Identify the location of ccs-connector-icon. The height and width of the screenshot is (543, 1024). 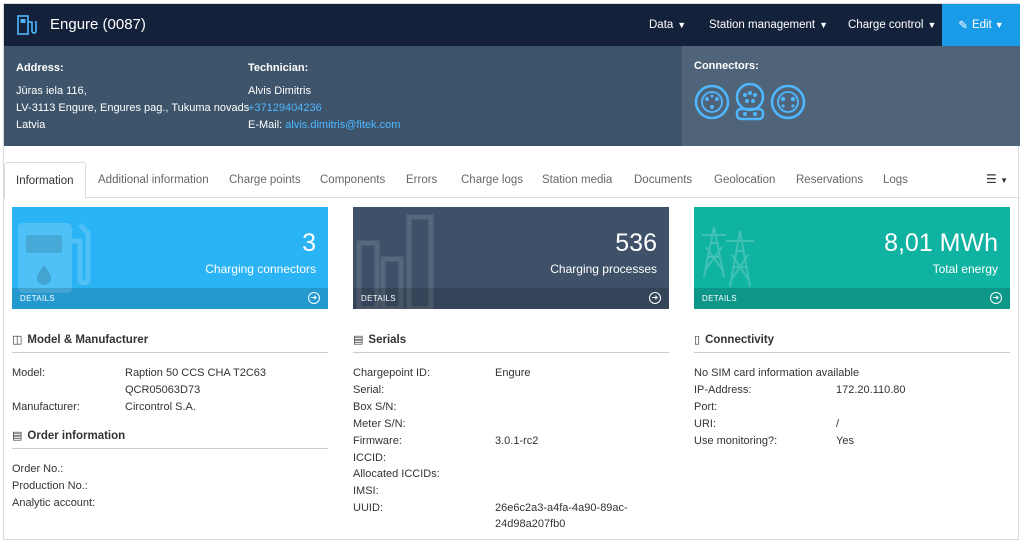
(750, 101).